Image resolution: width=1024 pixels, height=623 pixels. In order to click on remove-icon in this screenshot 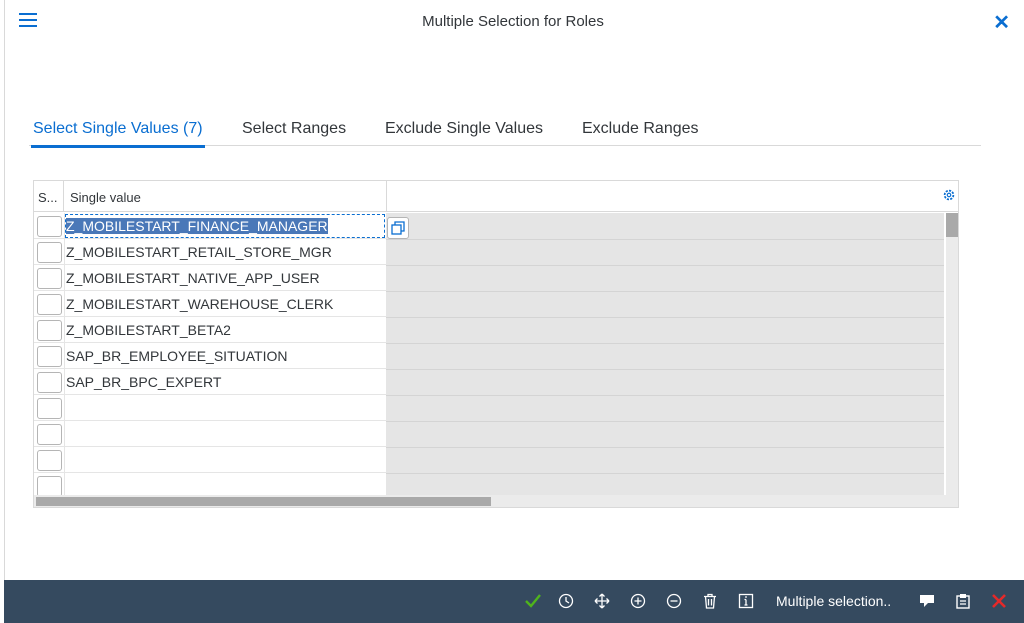, I will do `click(674, 601)`.